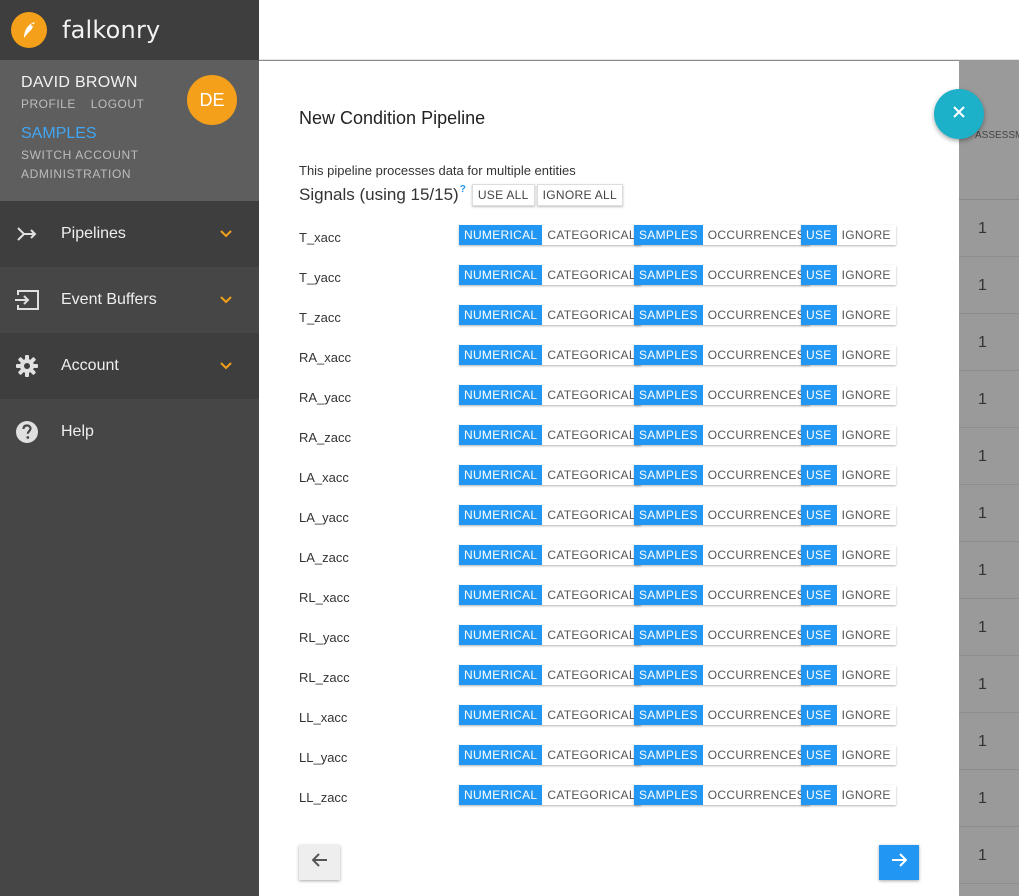 This screenshot has height=896, width=1019. What do you see at coordinates (212, 100) in the screenshot?
I see `avatar: DE` at bounding box center [212, 100].